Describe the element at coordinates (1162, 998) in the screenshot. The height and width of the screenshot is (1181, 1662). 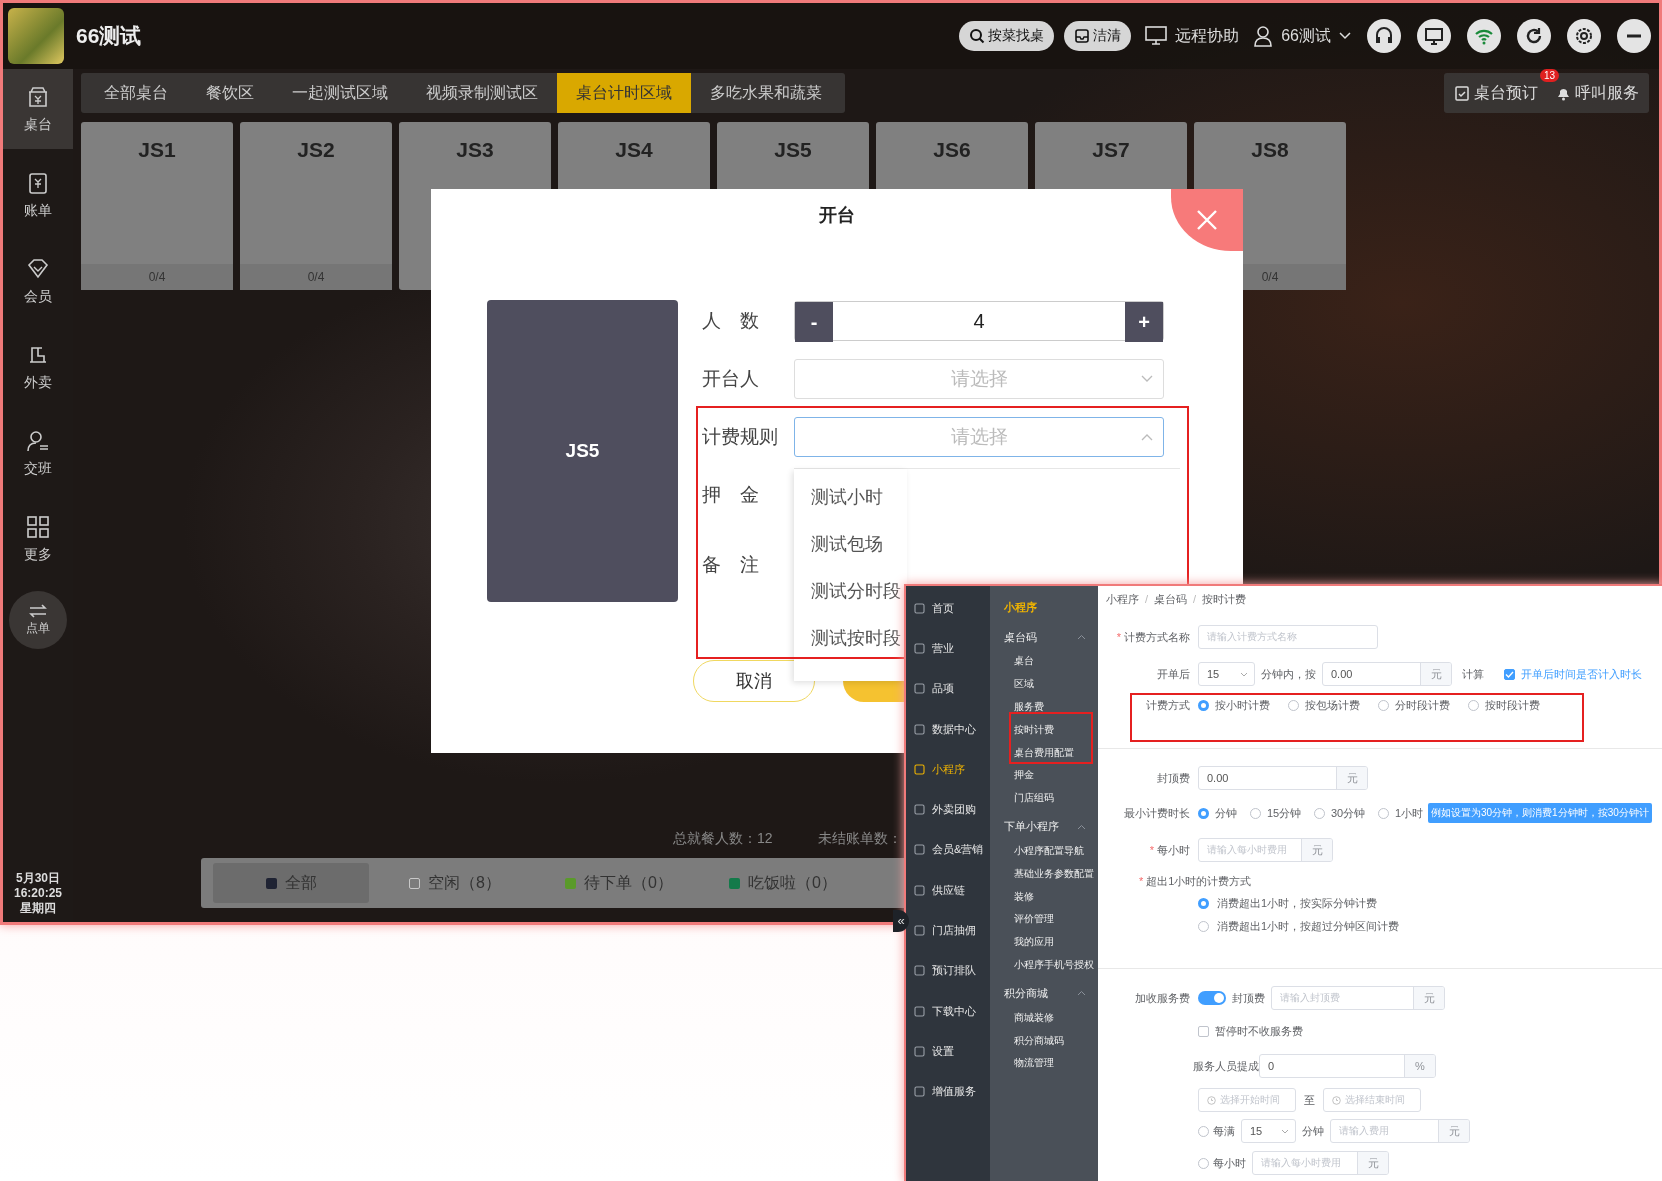
I see `field-label: 加收服务费` at that location.